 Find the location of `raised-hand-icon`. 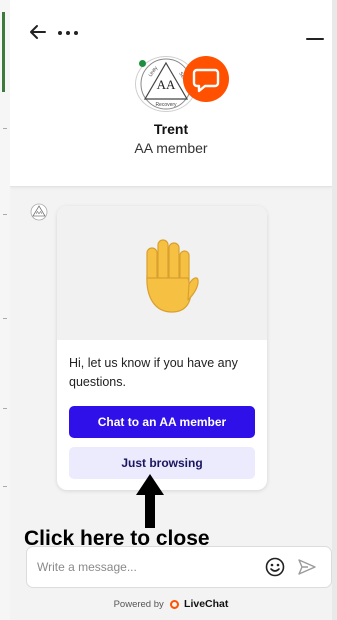

raised-hand-icon is located at coordinates (172, 276).